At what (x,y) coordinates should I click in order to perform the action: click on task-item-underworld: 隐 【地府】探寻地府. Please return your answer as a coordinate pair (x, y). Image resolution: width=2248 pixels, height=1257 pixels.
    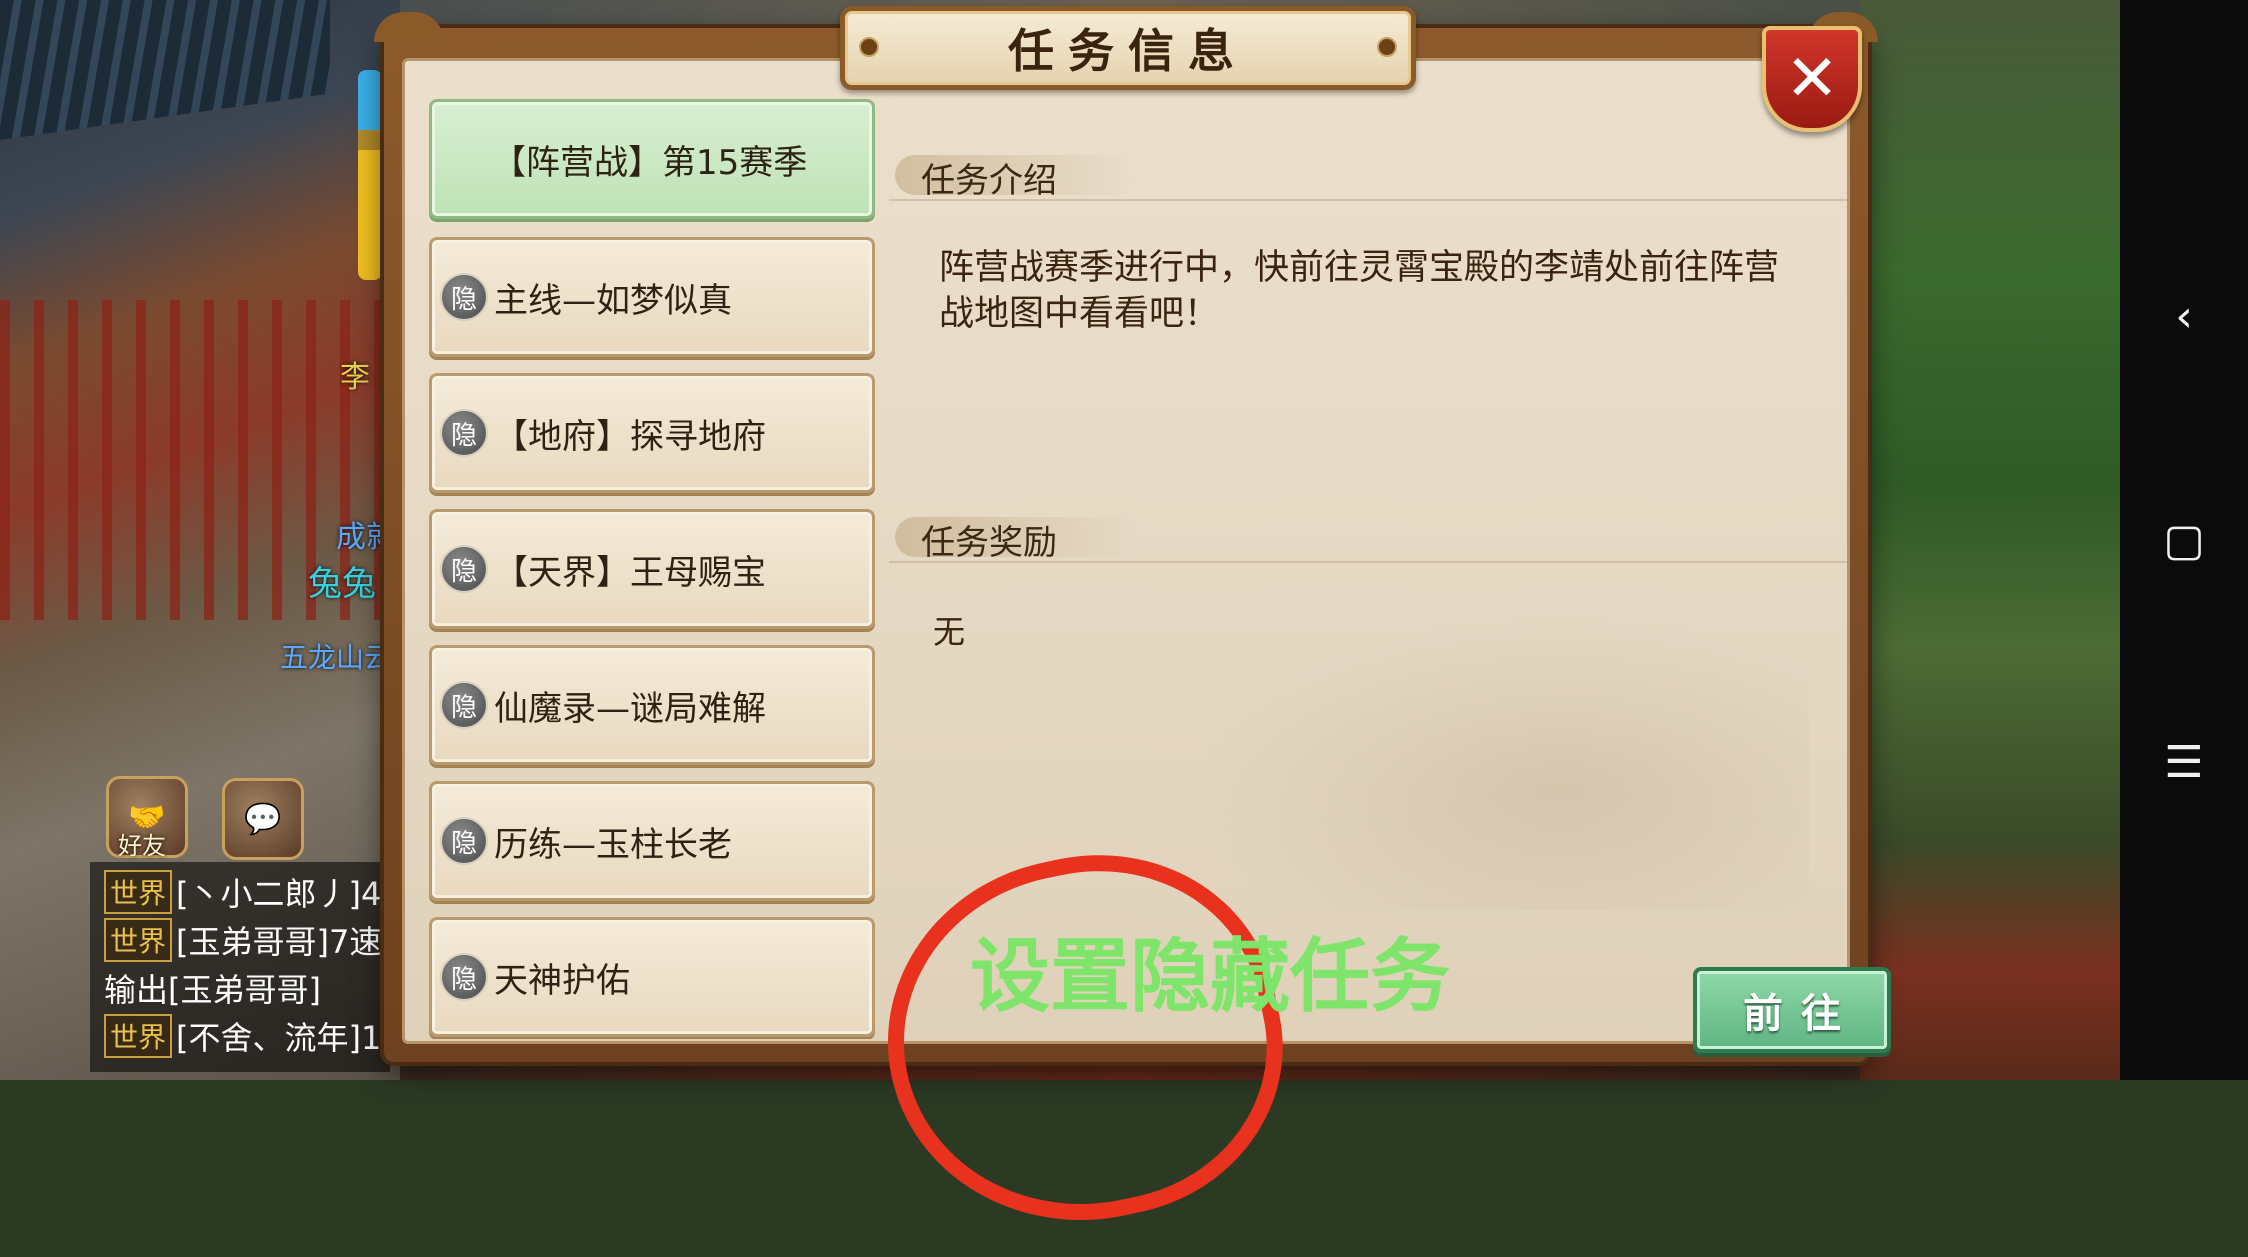
    Looking at the image, I should click on (652, 433).